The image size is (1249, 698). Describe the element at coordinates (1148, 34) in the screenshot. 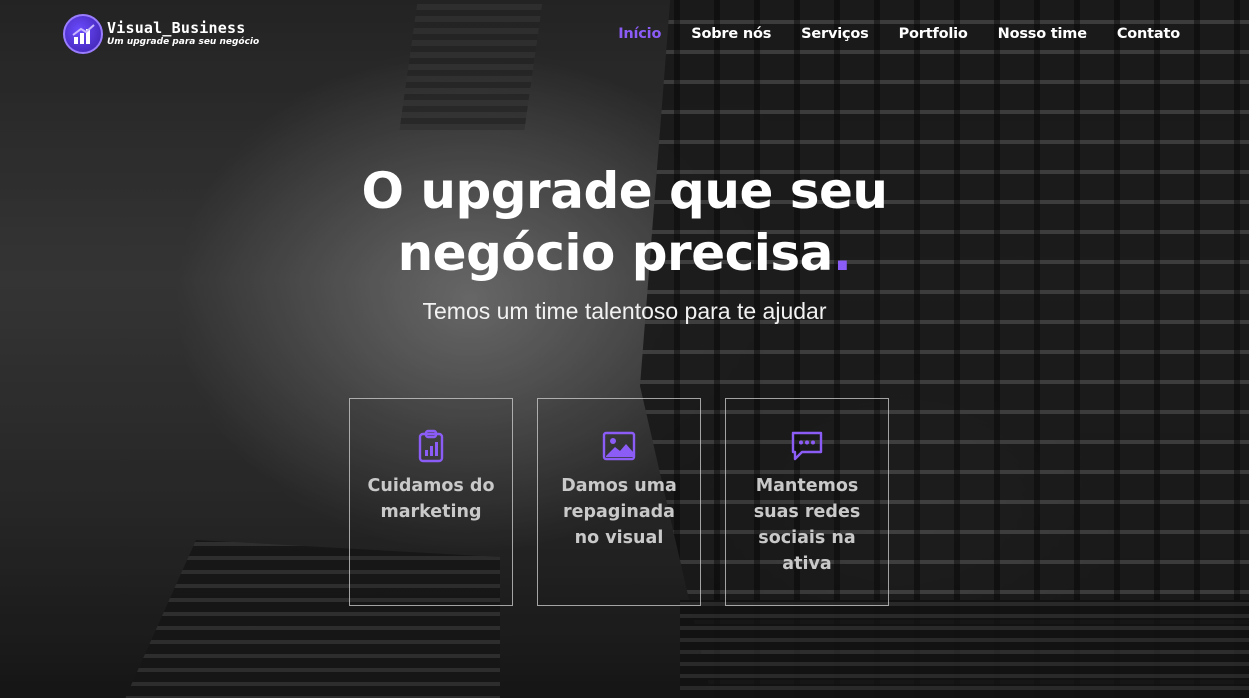

I see `nav-item-contato: Contato` at that location.